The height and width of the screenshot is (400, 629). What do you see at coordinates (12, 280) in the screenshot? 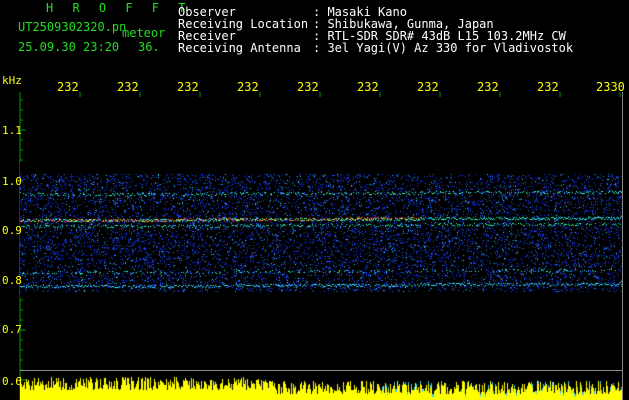
I see `frequency-tick-label: 0.8` at bounding box center [12, 280].